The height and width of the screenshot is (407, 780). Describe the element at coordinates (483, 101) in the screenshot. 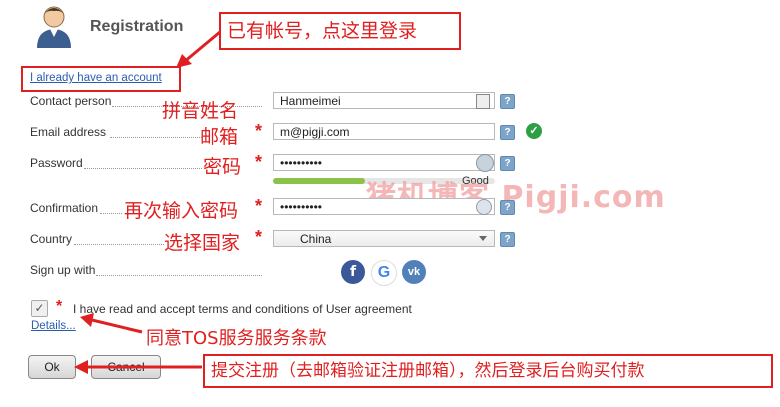

I see `contact-card-icon` at that location.